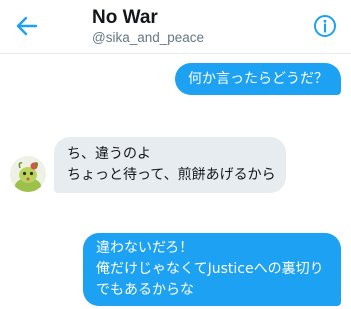 The width and height of the screenshot is (351, 309). I want to click on message-line: でもあるからな, so click(145, 290).